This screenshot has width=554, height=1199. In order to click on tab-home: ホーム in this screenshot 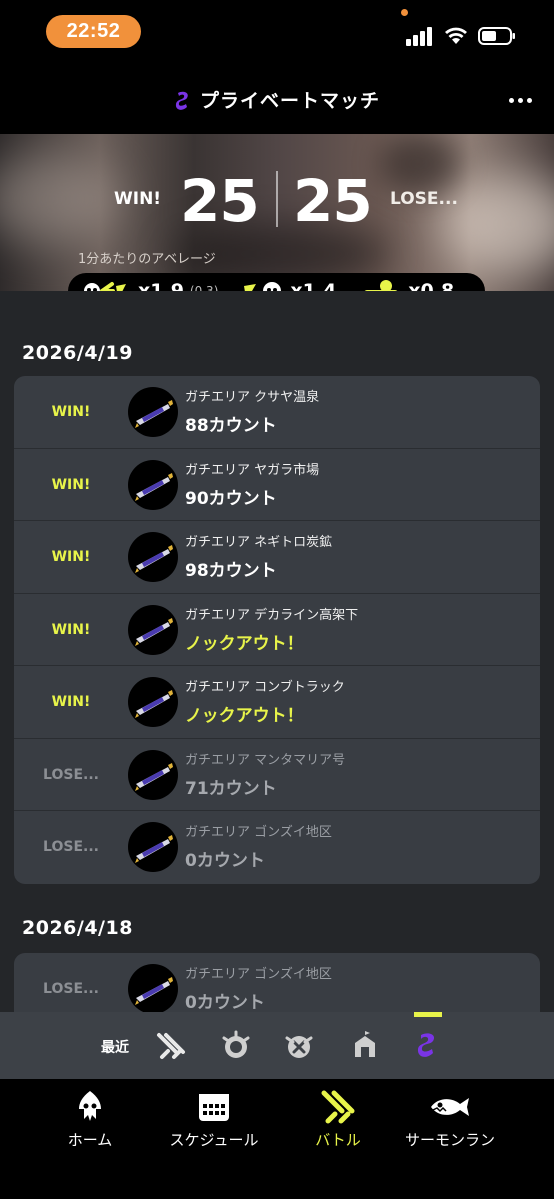, I will do `click(90, 1119)`.